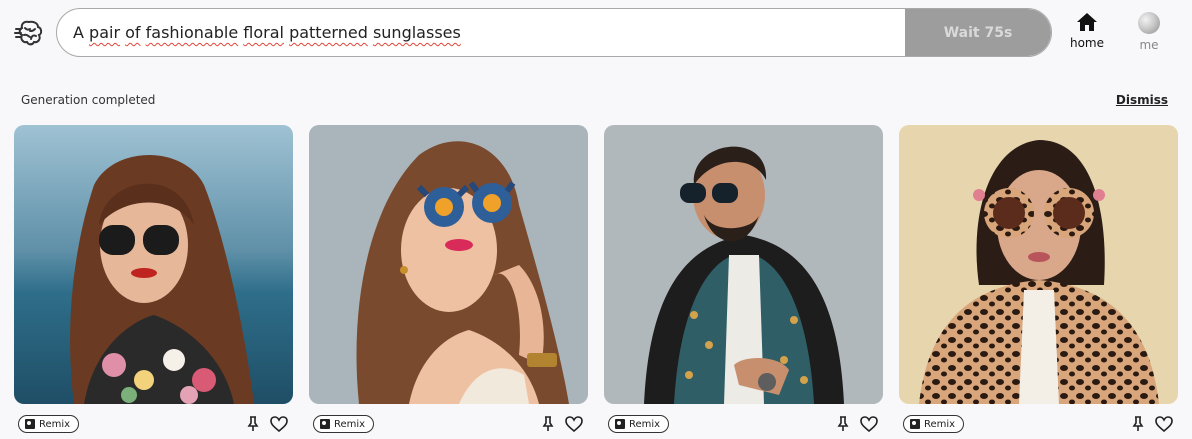  Describe the element at coordinates (1142, 100) in the screenshot. I see `dismiss-link: Dismiss` at that location.